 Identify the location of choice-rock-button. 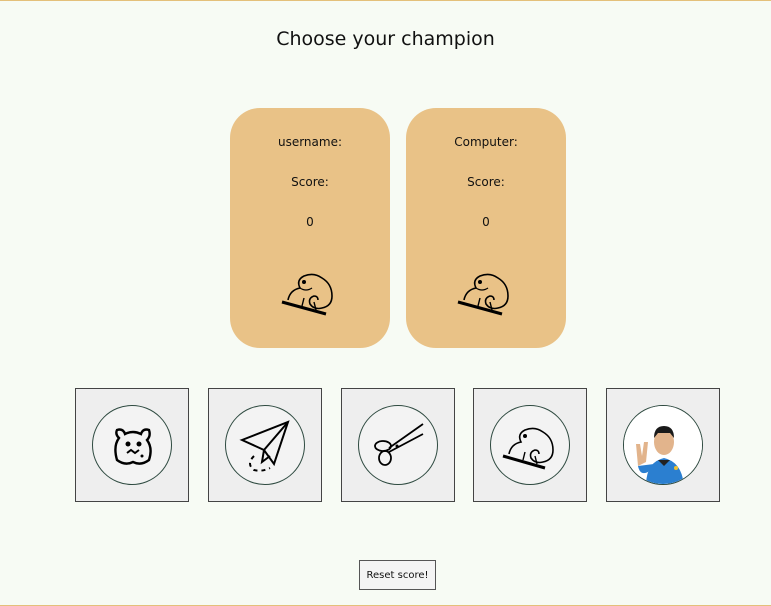
(132, 445).